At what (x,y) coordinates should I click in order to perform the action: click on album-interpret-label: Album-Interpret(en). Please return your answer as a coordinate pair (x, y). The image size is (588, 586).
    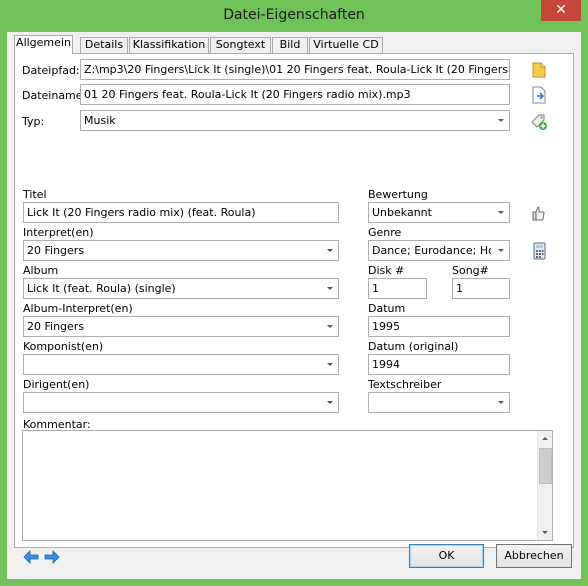
    Looking at the image, I should click on (78, 308).